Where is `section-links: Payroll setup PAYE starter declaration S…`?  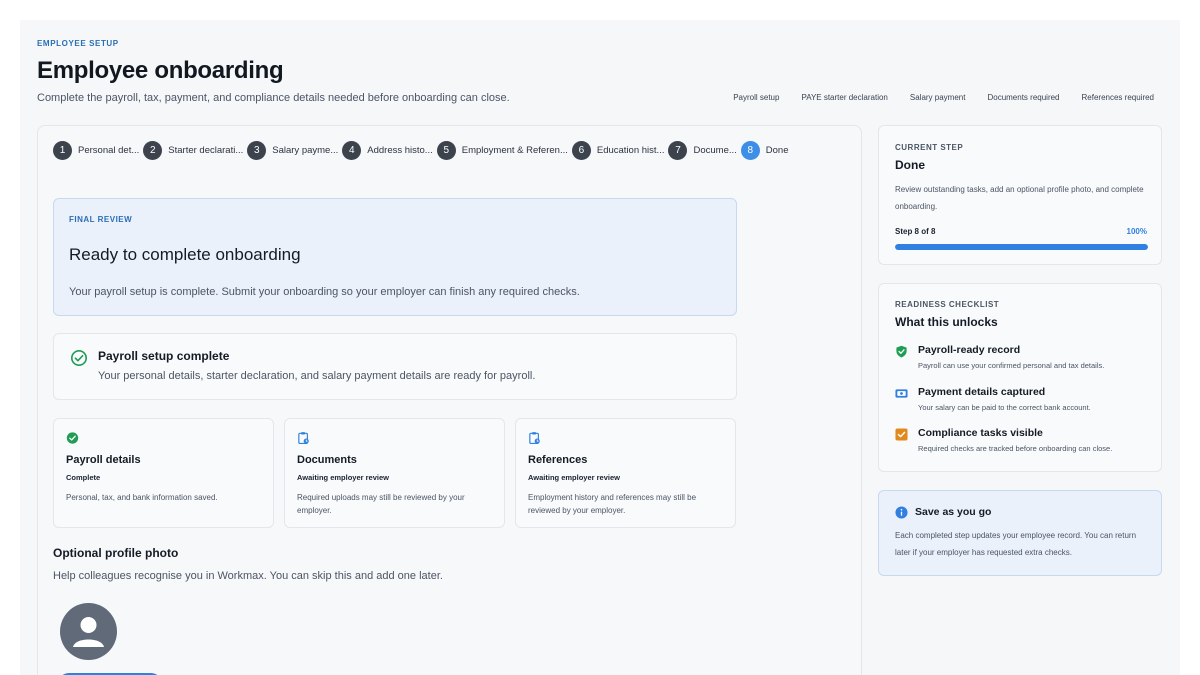
section-links: Payroll setup PAYE starter declaration S… is located at coordinates (943, 97).